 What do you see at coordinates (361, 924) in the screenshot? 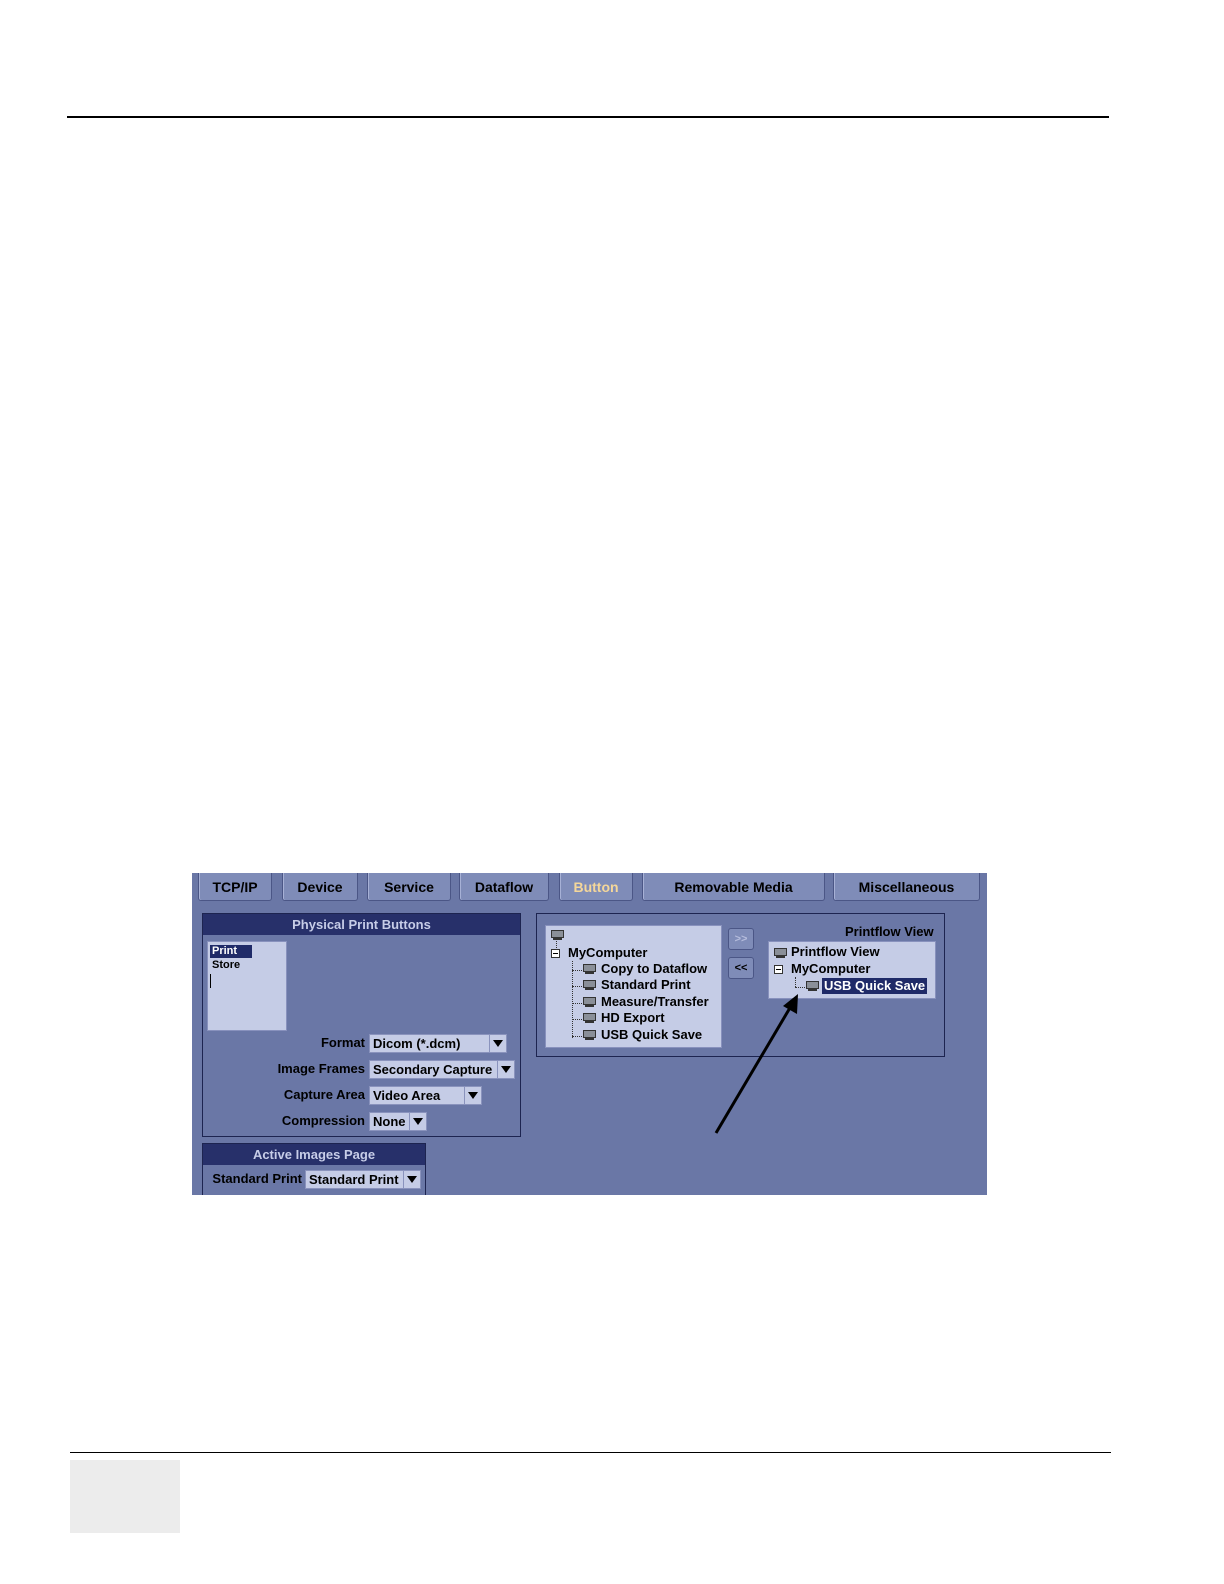
I see `physical-print-title: Physical Print Buttons` at bounding box center [361, 924].